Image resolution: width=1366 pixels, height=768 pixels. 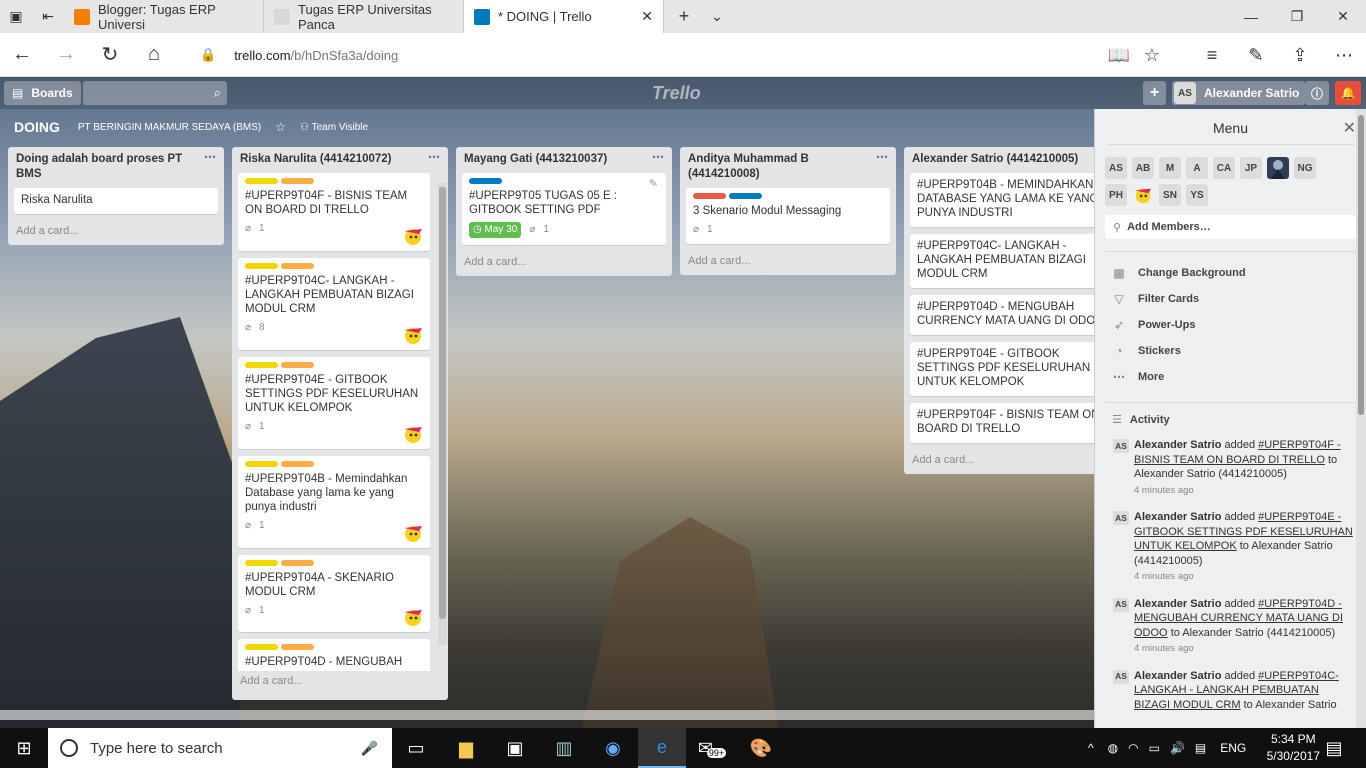 I want to click on filter-cards-item: ▽ Filter Cards, so click(x=1230, y=299).